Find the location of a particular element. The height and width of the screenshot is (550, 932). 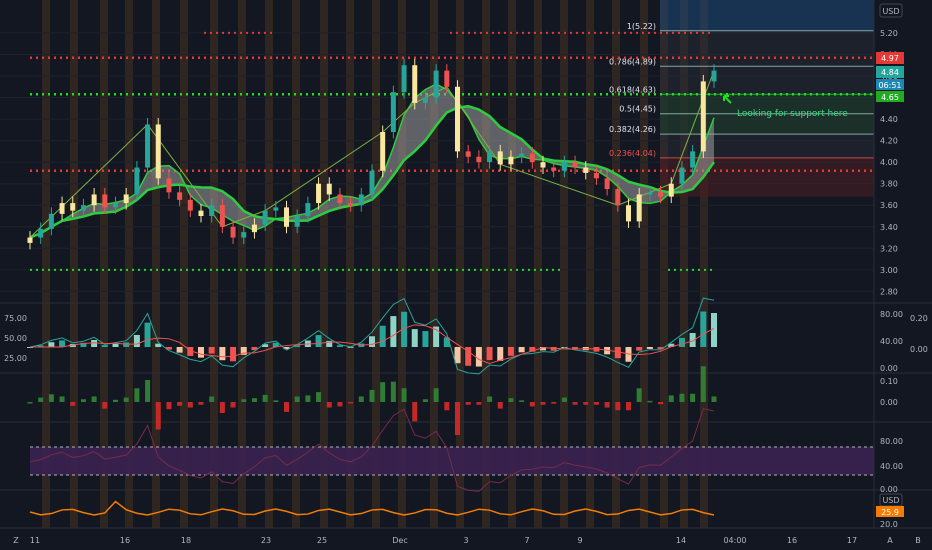

time-axis-label: 7 is located at coordinates (526, 540).